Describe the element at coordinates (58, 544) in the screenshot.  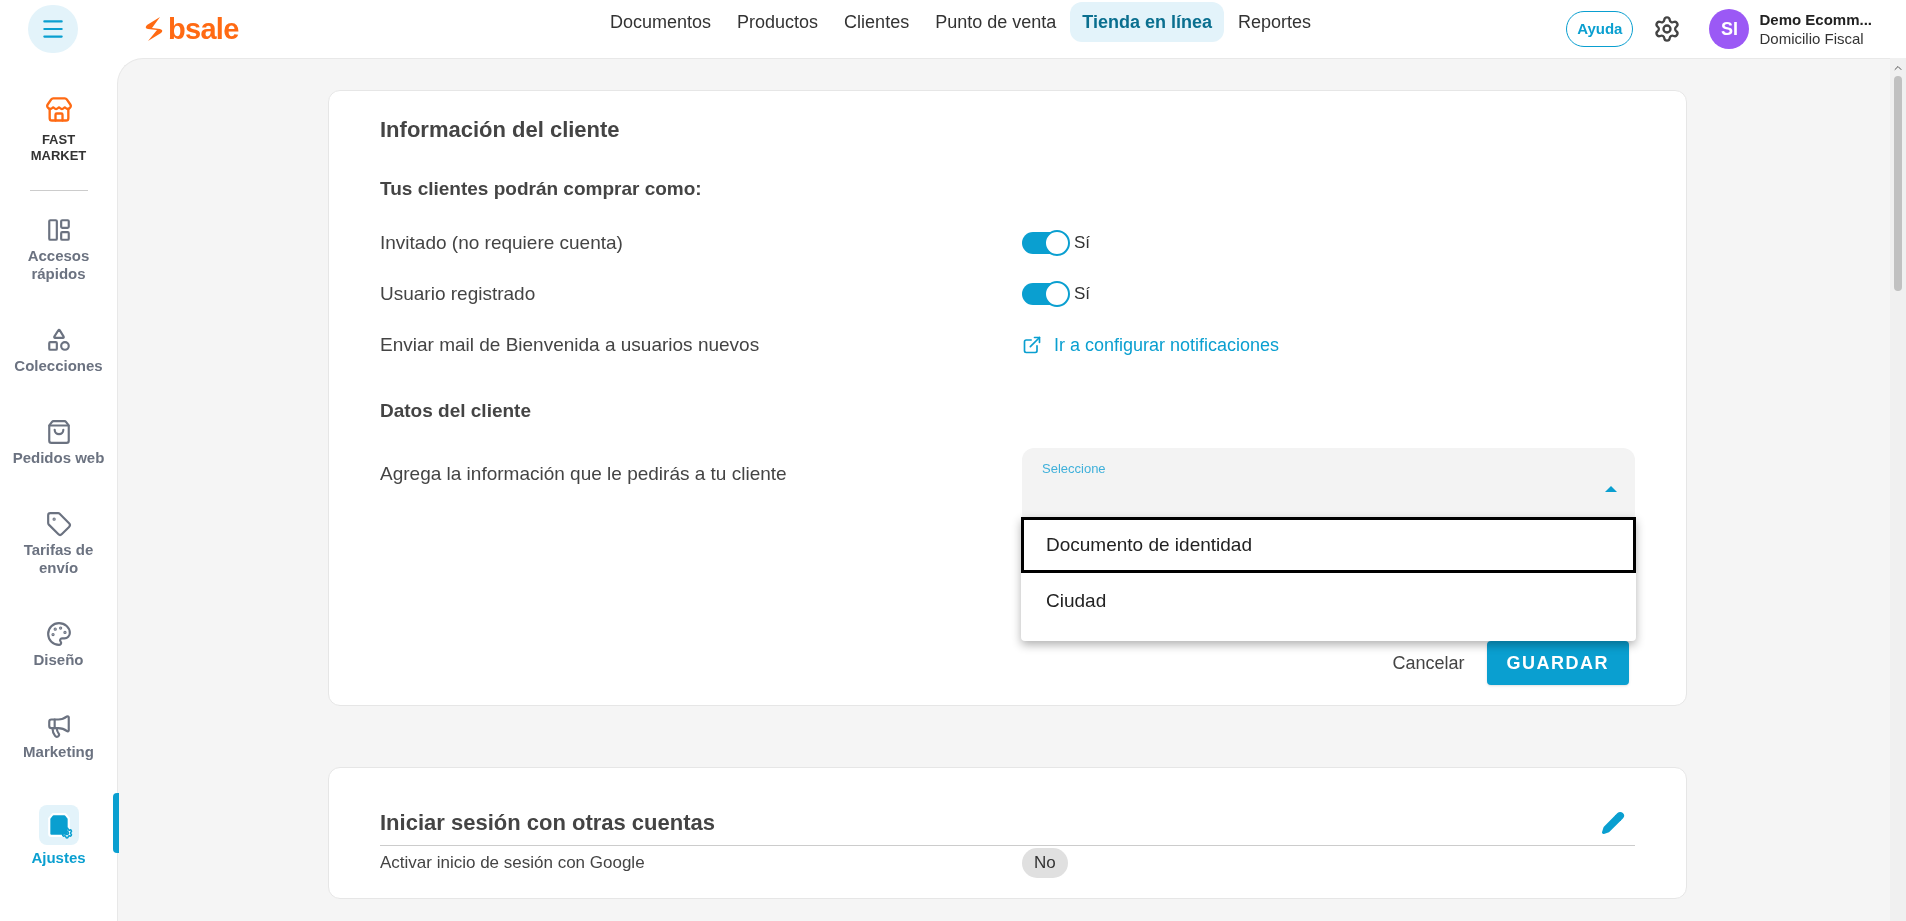
I see `sidebar-item: Tarifas de envío` at that location.